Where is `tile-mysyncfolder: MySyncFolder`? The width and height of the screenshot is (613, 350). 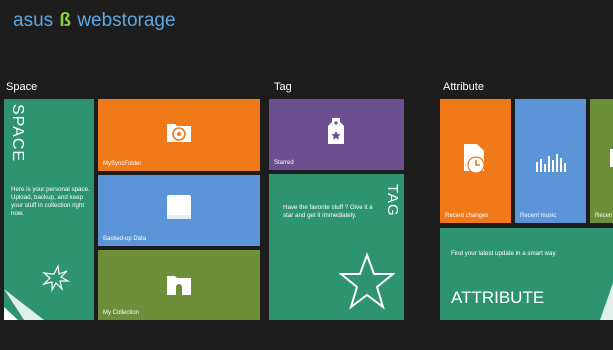 tile-mysyncfolder: MySyncFolder is located at coordinates (179, 135).